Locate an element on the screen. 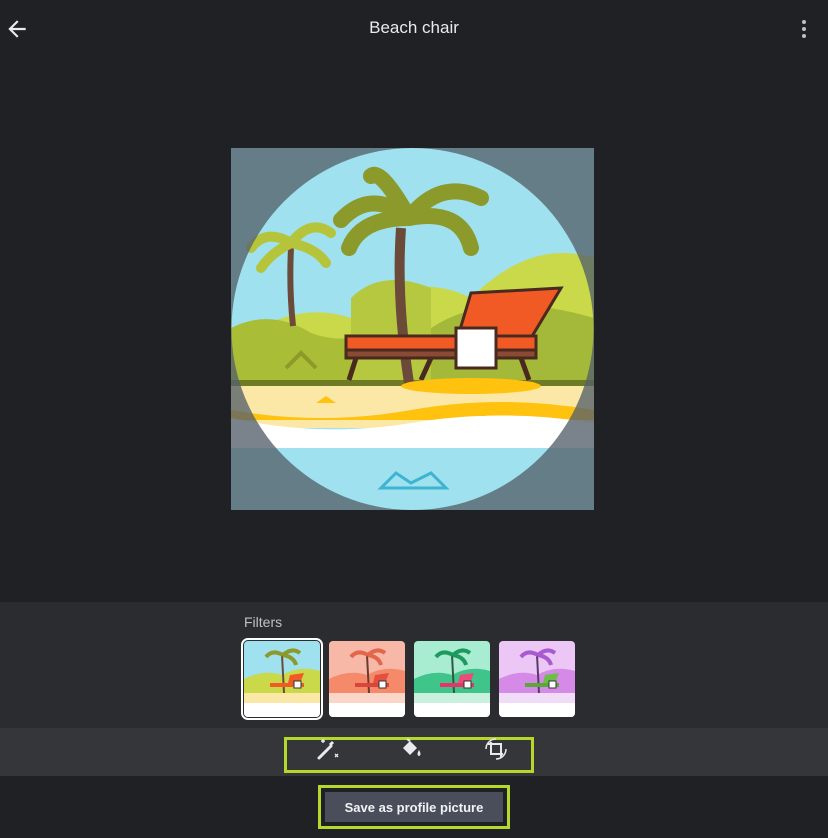 This screenshot has height=838, width=828. save-as-profile-picture-button: Save as profile picture is located at coordinates (414, 807).